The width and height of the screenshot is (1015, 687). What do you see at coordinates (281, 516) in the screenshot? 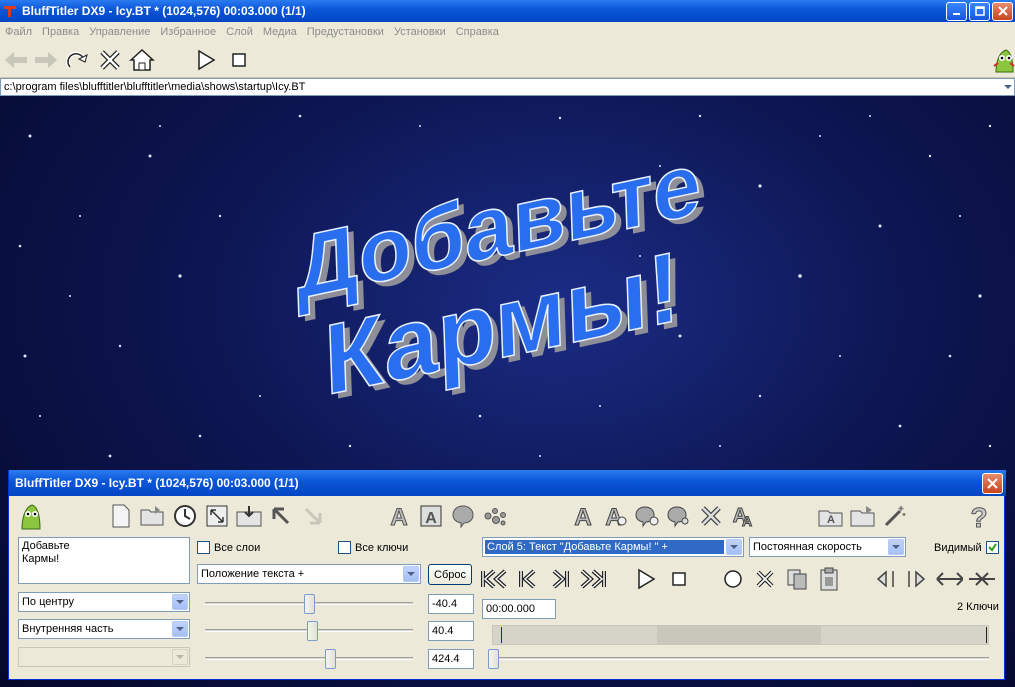
I see `arrow-up-left-icon` at bounding box center [281, 516].